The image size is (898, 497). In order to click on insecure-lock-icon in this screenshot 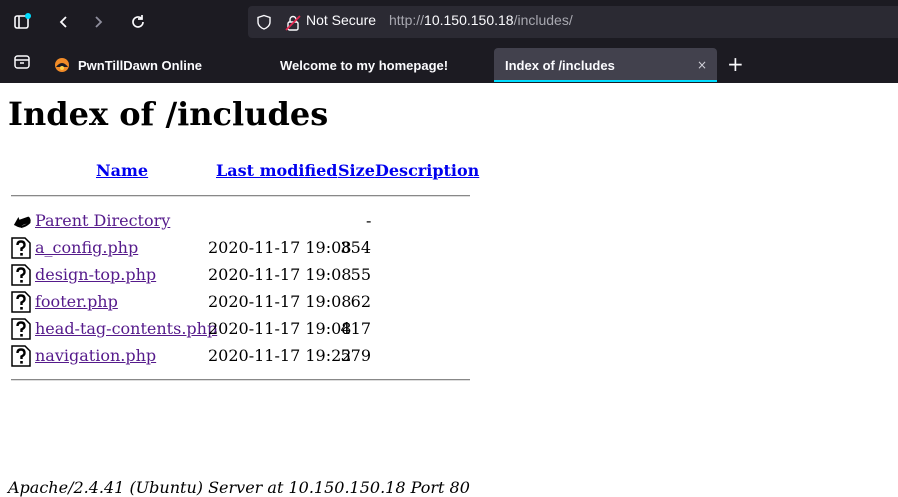, I will do `click(293, 25)`.